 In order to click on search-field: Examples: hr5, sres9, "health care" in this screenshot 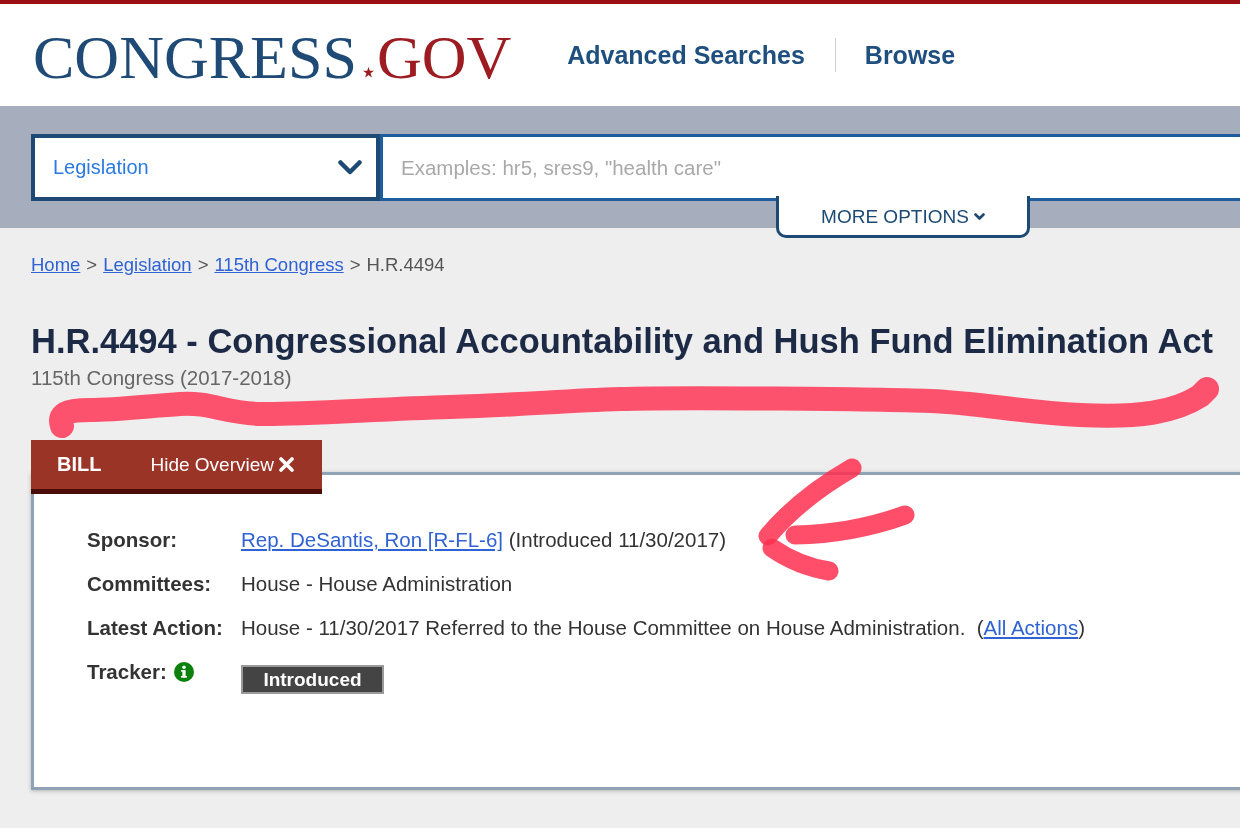, I will do `click(810, 167)`.